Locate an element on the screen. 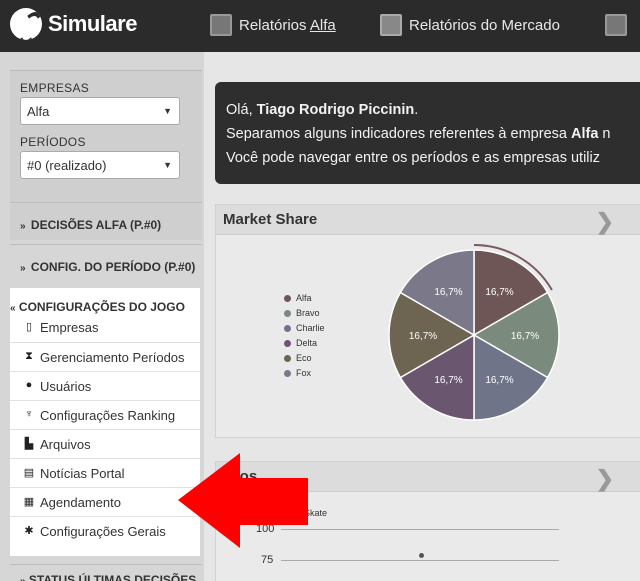 The height and width of the screenshot is (581, 640). brand-name: Simulare is located at coordinates (92, 23).